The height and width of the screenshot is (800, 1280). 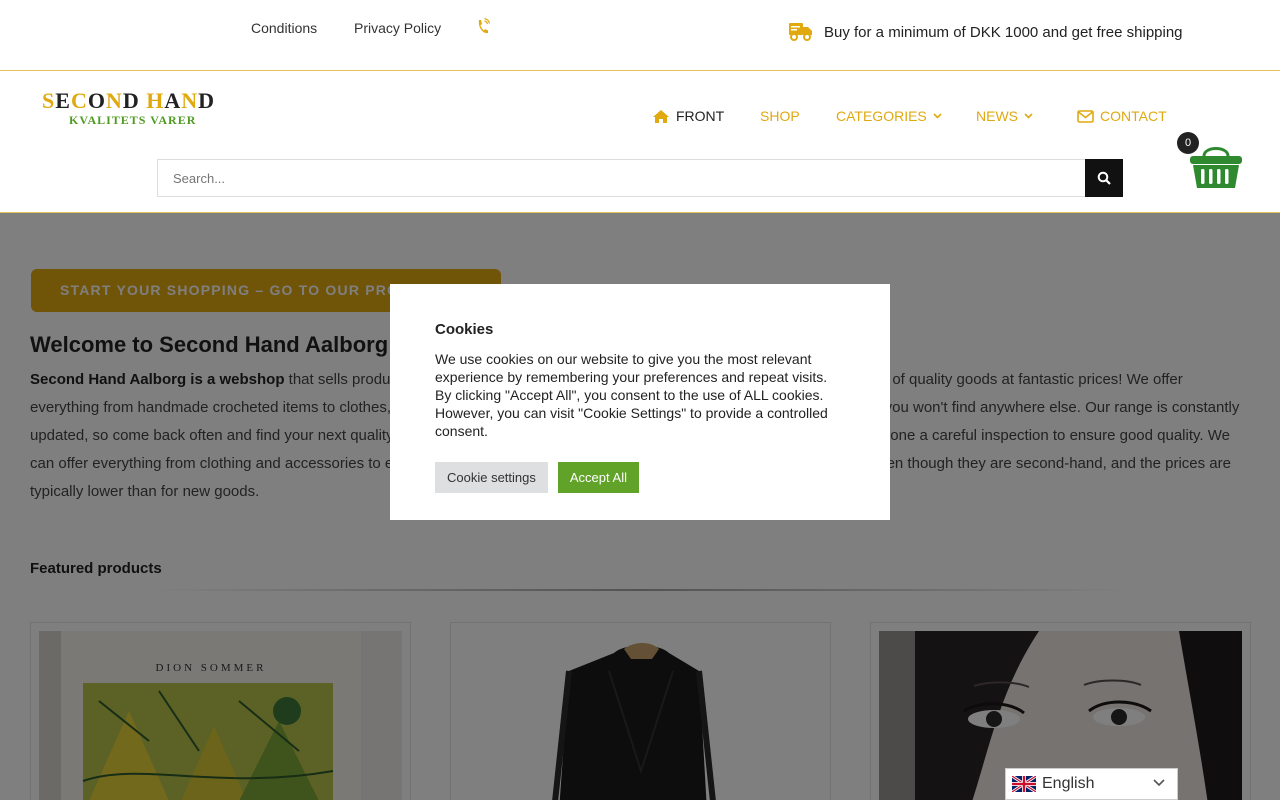 I want to click on accept-all-button: Accept All, so click(x=598, y=477).